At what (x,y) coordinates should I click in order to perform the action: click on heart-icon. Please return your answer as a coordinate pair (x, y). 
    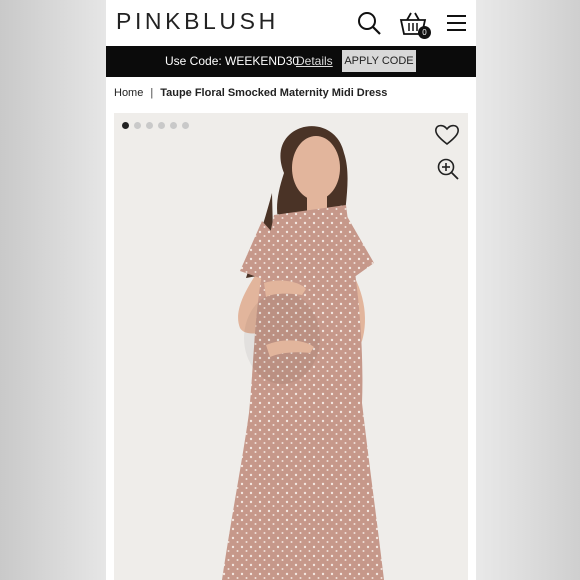
    Looking at the image, I should click on (447, 135).